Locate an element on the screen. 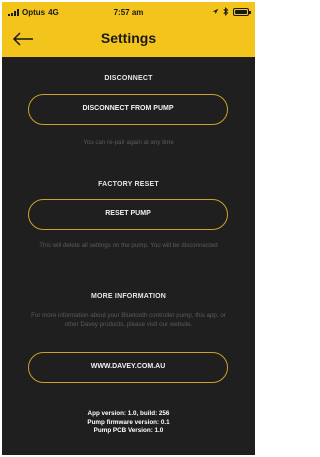 The width and height of the screenshot is (320, 457). disconnect-heading: DISCONNECT is located at coordinates (128, 78).